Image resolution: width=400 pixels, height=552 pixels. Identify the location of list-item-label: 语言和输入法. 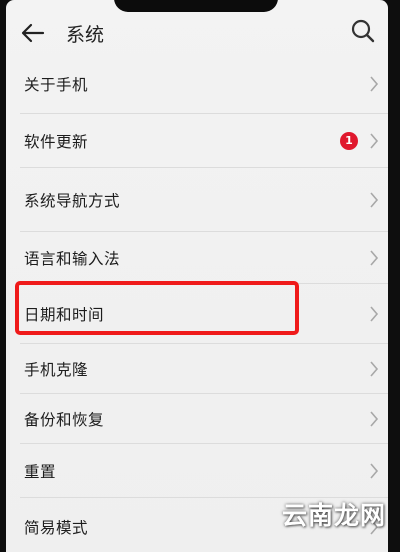
(72, 259).